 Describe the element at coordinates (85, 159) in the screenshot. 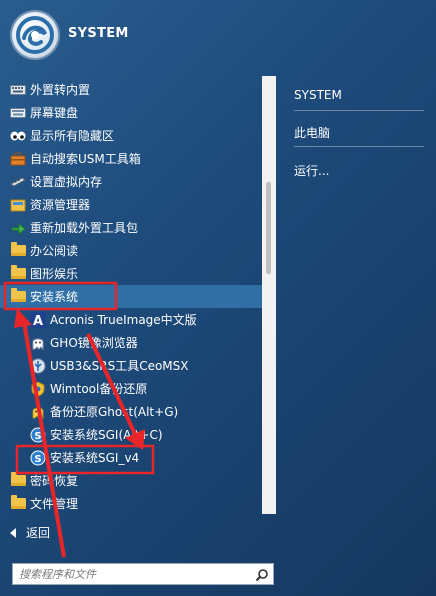

I see `program-item-label: 自动搜索USM工具箱` at that location.